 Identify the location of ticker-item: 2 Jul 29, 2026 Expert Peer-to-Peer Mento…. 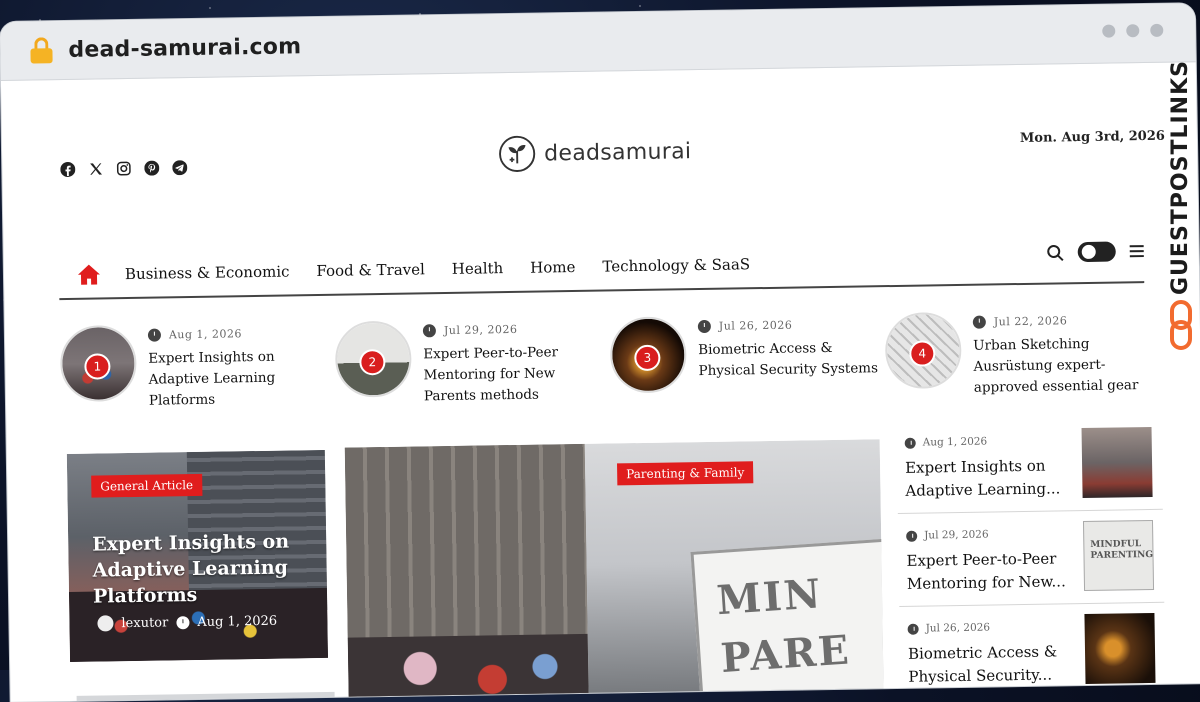
(467, 356).